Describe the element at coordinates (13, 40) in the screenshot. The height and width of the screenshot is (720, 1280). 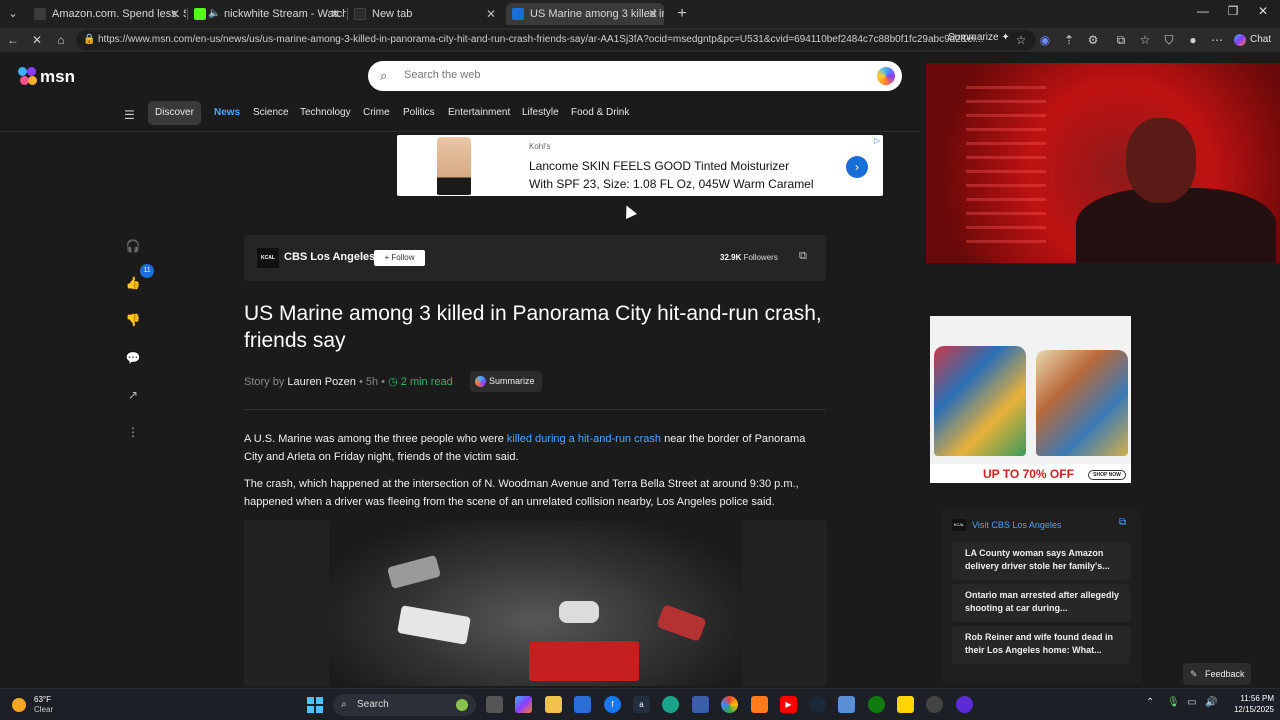
I see `back-icon: ←` at that location.